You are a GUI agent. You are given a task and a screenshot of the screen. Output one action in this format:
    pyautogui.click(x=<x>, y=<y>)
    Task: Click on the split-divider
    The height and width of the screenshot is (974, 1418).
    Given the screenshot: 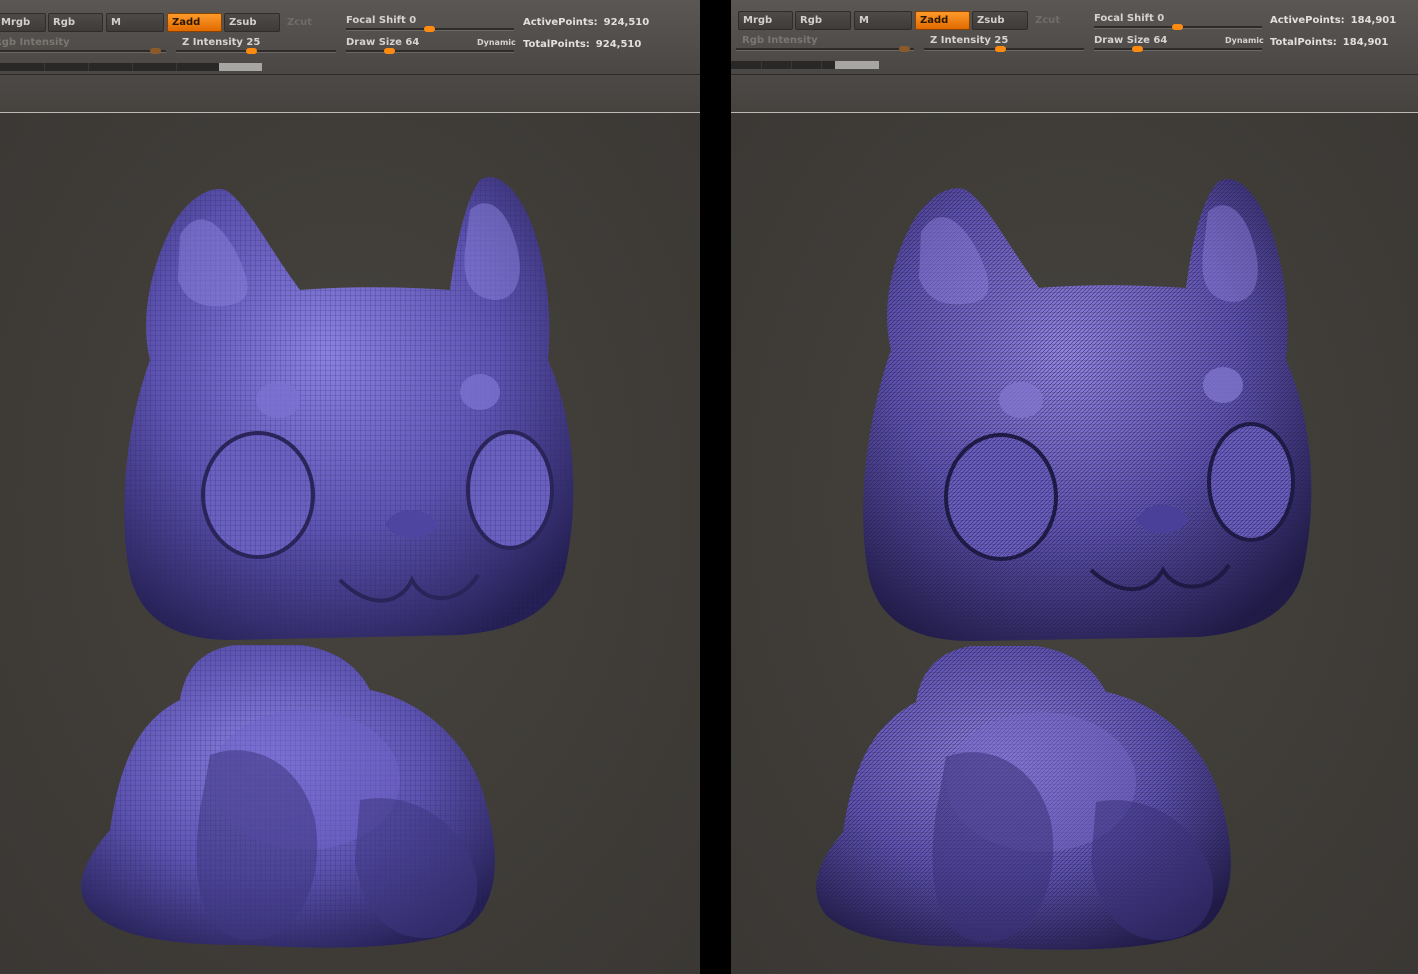 What is the action you would take?
    pyautogui.click(x=715, y=487)
    